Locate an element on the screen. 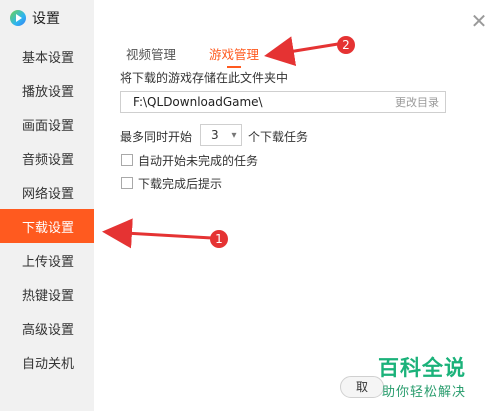  watermark-subtitle: 助你轻松解决 is located at coordinates (424, 392).